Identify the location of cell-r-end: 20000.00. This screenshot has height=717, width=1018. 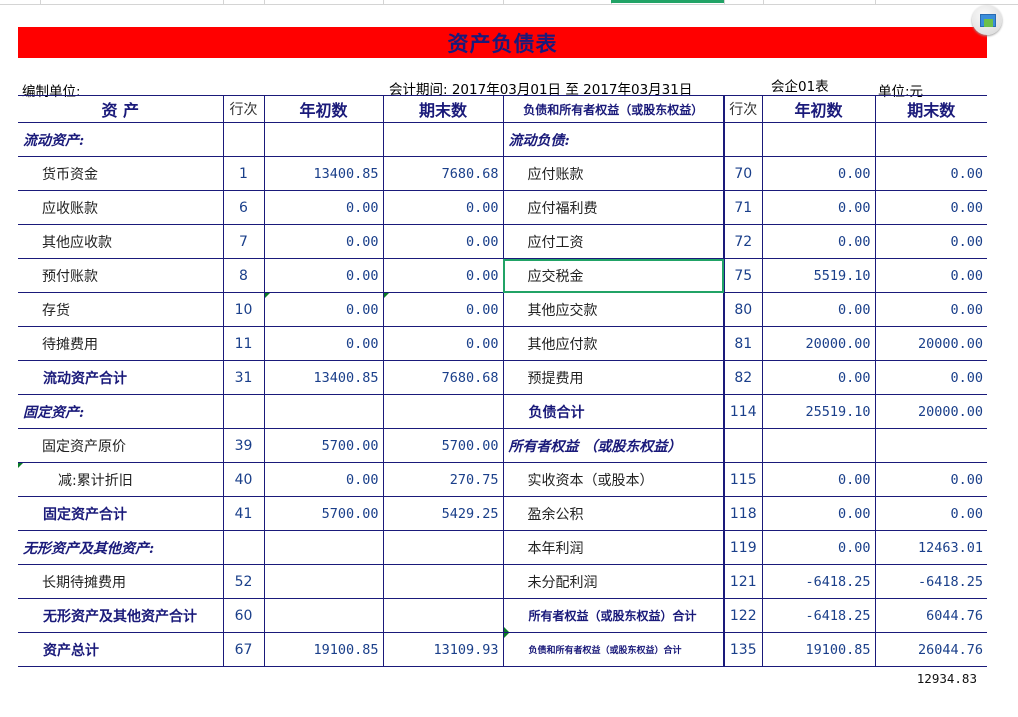
(931, 343).